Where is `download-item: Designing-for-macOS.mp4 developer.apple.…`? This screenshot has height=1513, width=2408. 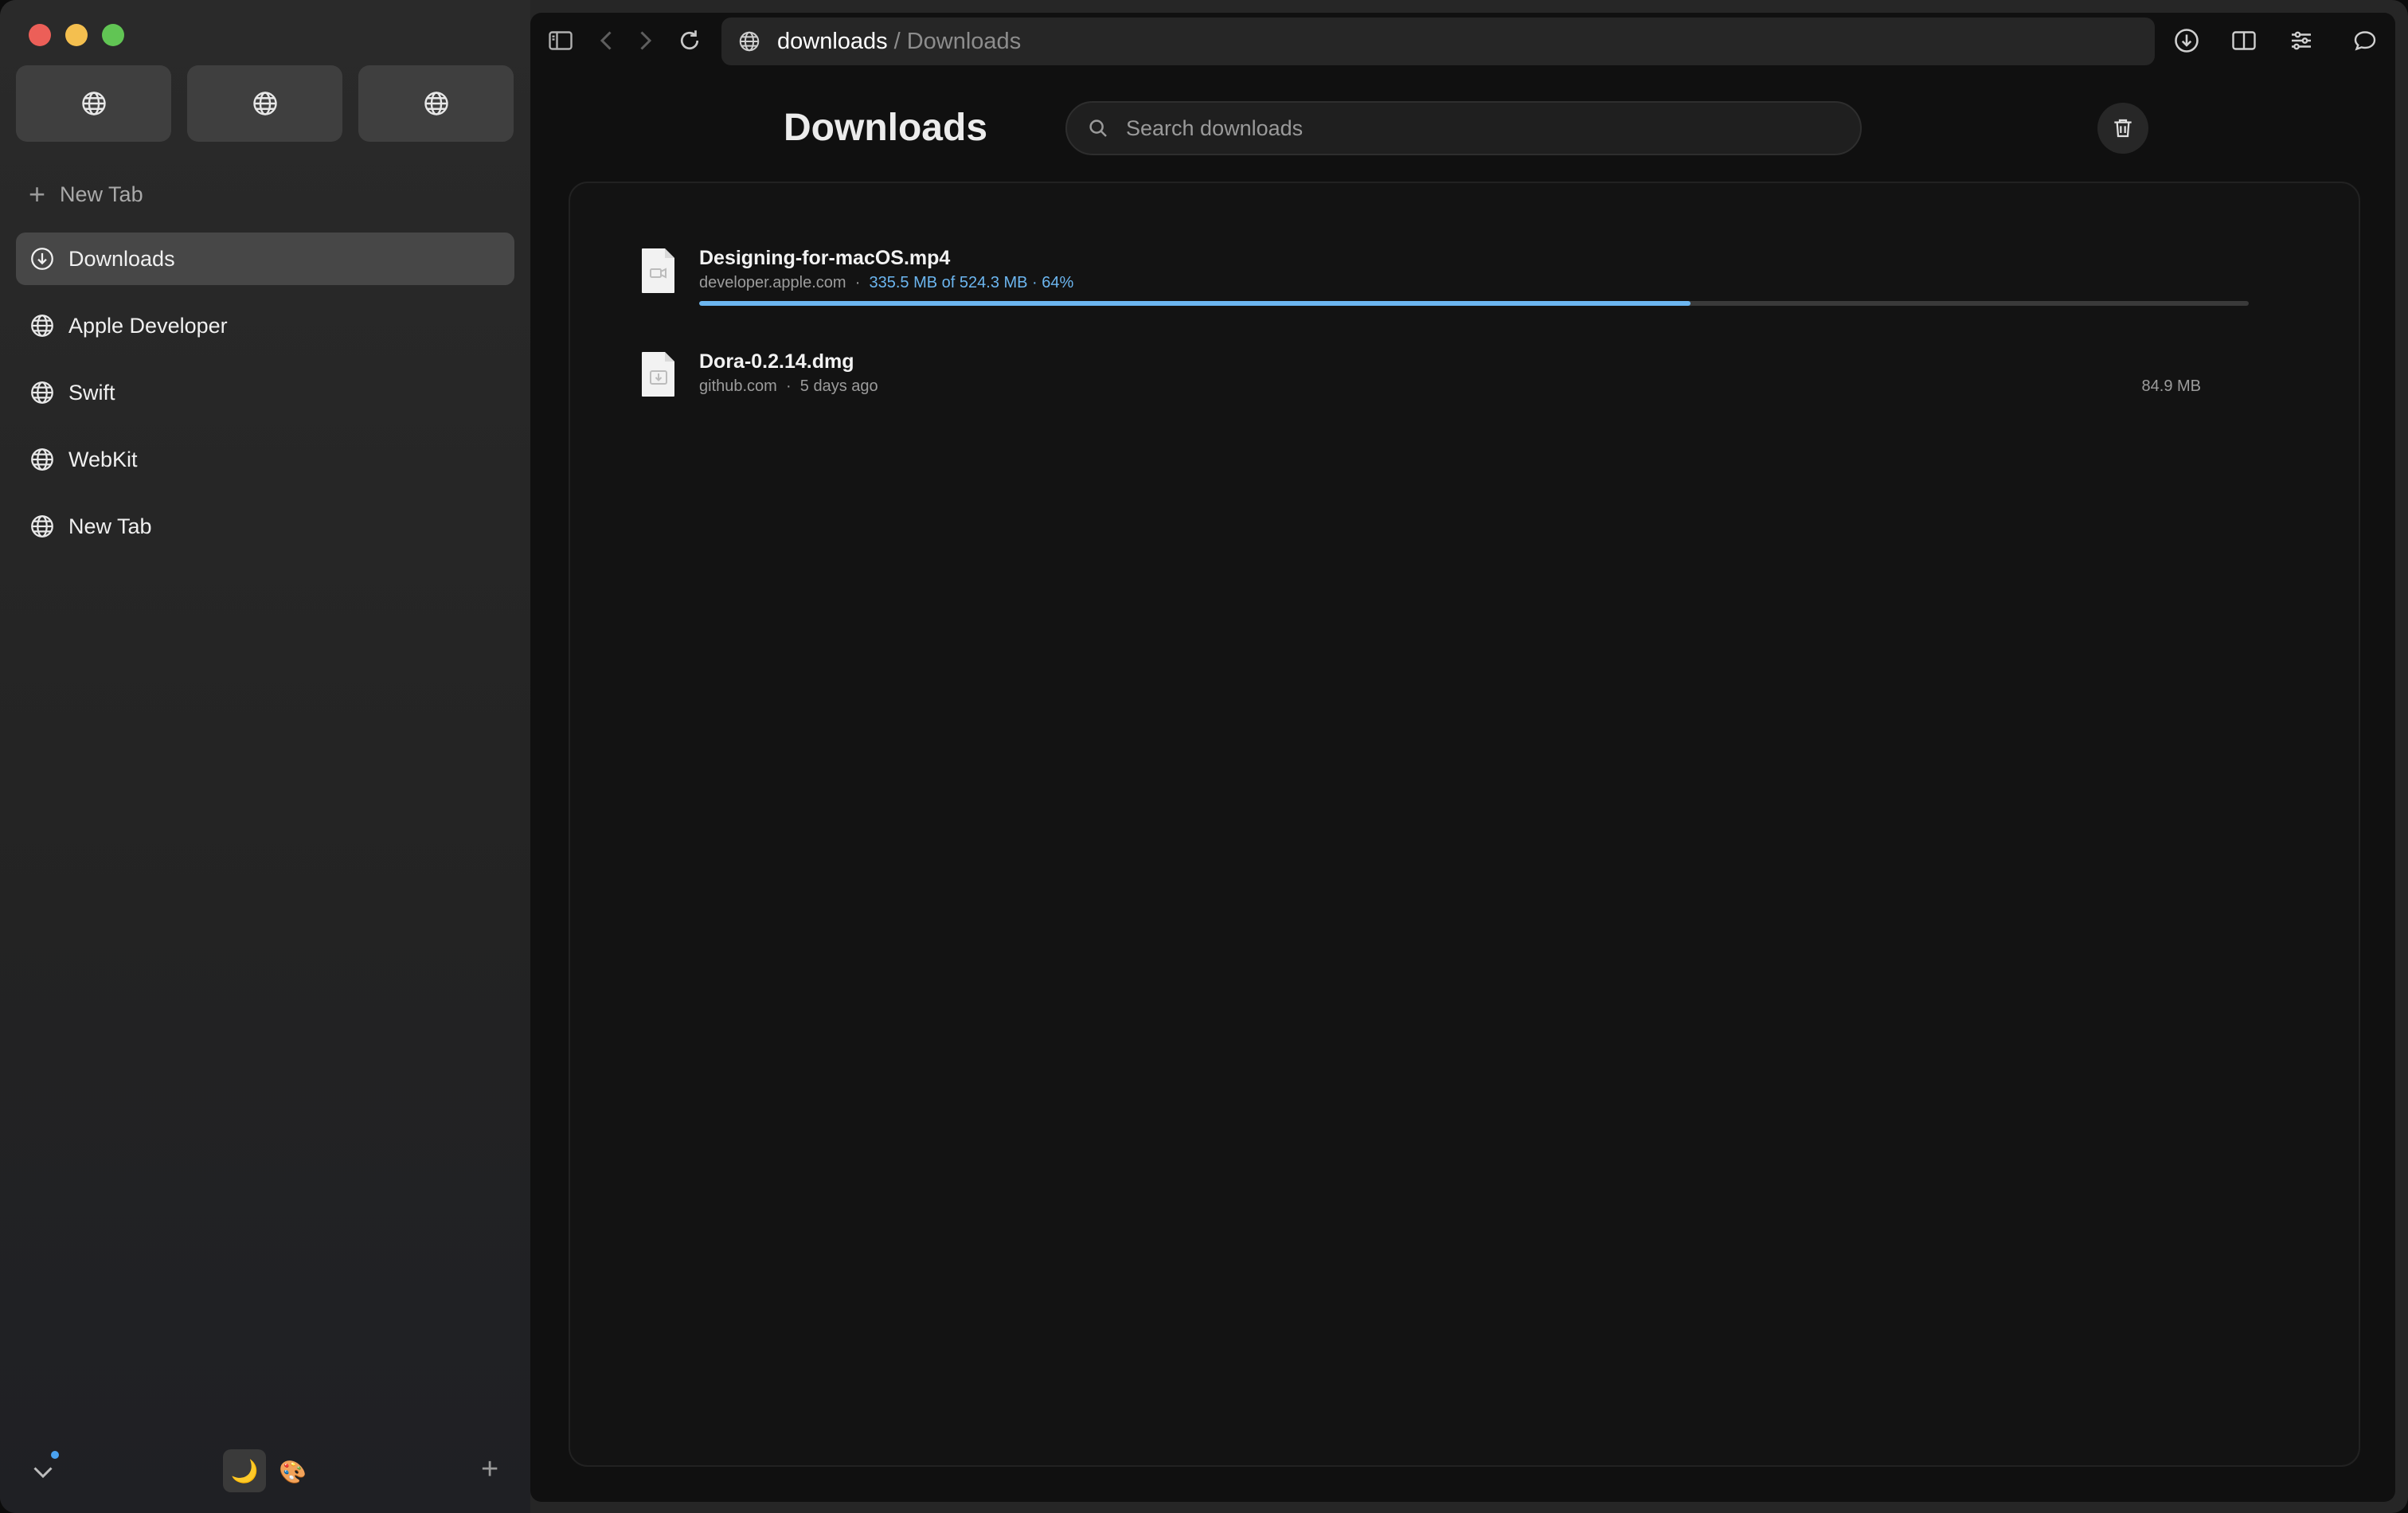
download-item: Designing-for-macOS.mp4 developer.apple.… is located at coordinates (1444, 279).